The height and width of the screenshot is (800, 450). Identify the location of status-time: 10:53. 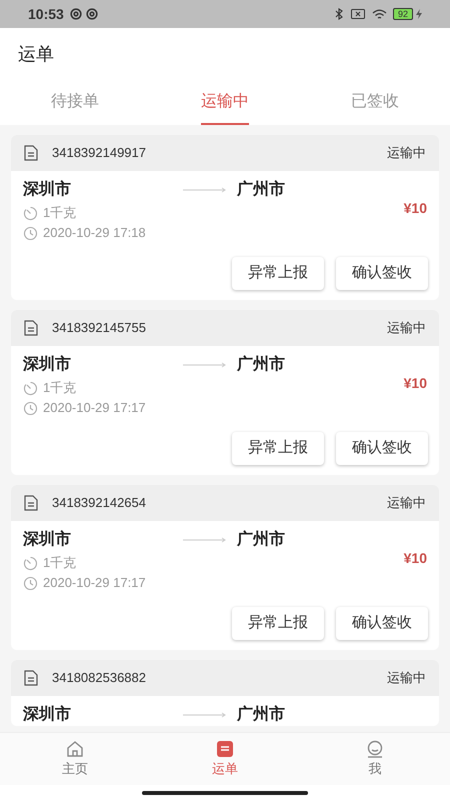
(46, 14).